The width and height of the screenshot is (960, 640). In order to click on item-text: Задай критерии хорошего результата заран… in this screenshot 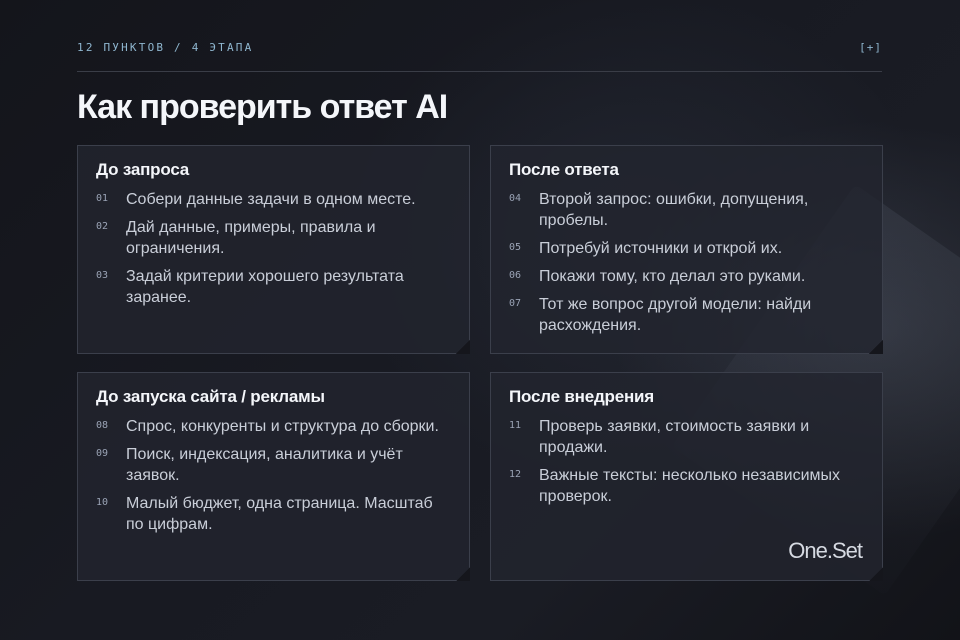, I will do `click(265, 287)`.